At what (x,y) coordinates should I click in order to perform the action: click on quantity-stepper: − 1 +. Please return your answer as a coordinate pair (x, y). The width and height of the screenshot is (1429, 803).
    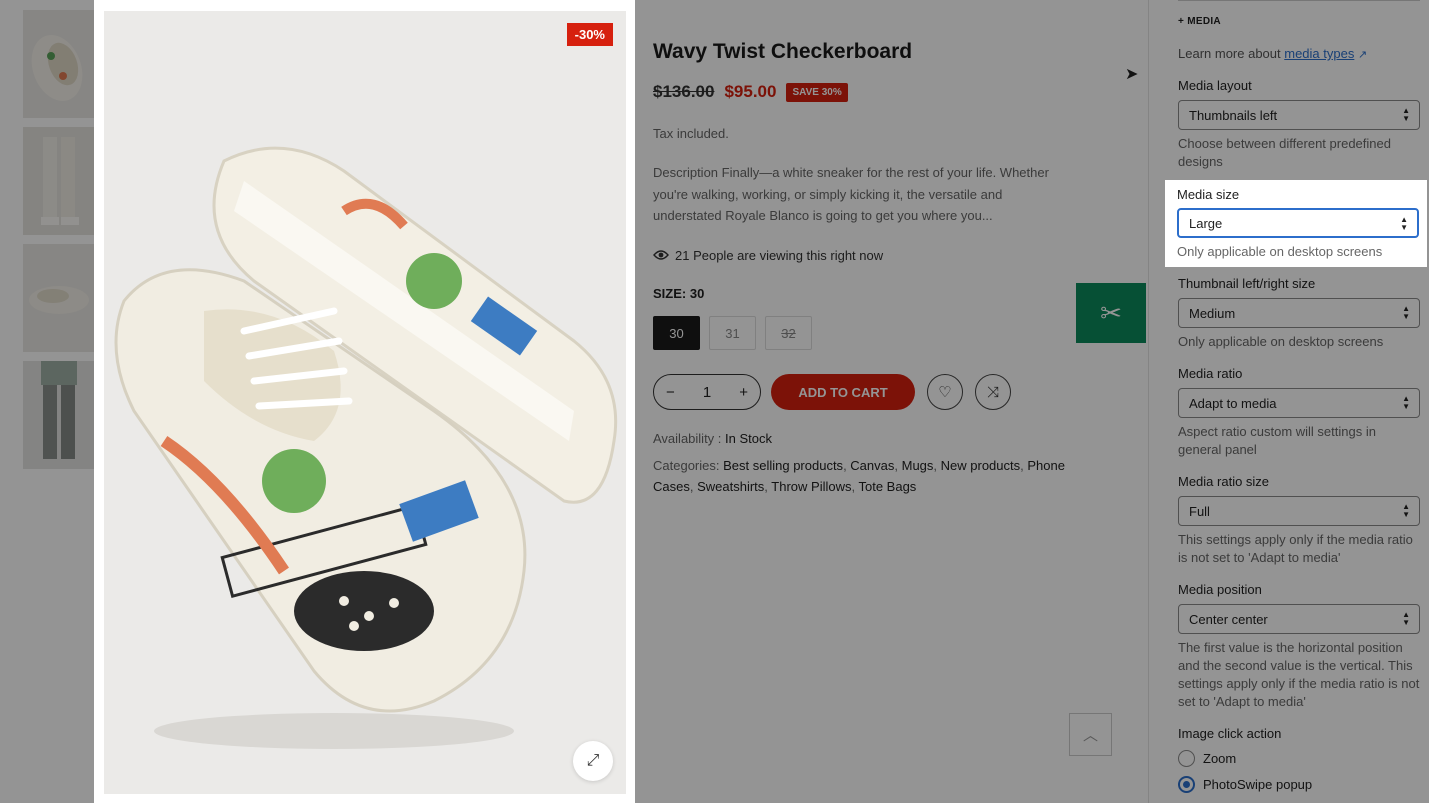
    Looking at the image, I should click on (707, 392).